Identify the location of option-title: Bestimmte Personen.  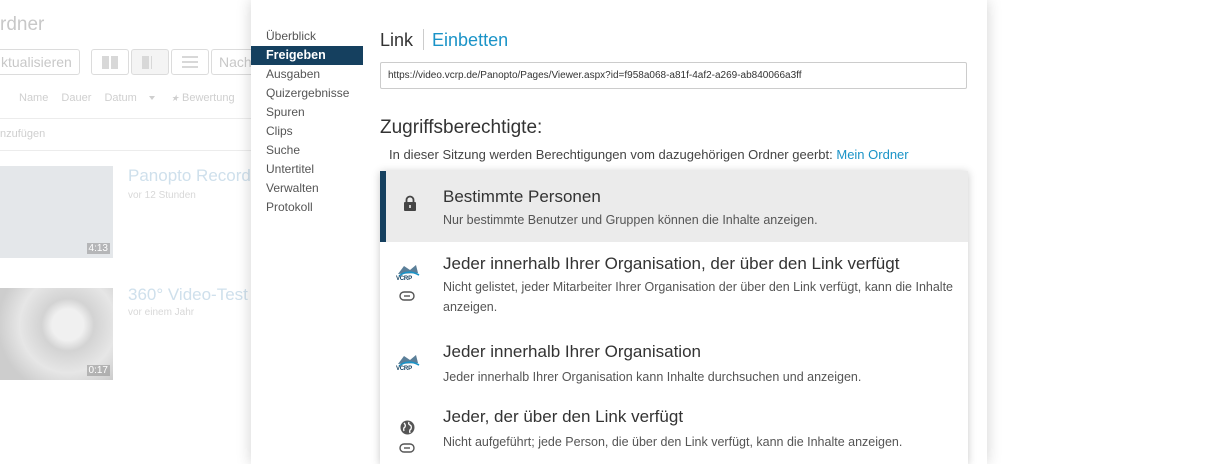
(522, 196).